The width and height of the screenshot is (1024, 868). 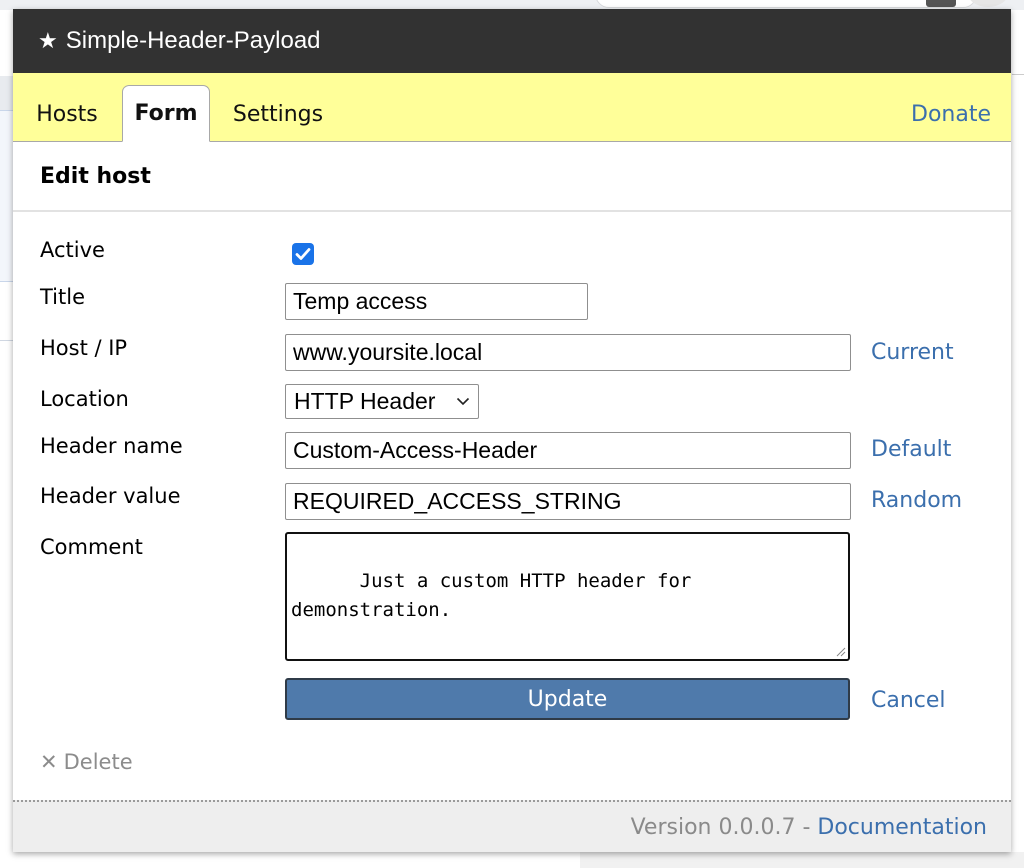 I want to click on default-header-link: Default, so click(x=911, y=449).